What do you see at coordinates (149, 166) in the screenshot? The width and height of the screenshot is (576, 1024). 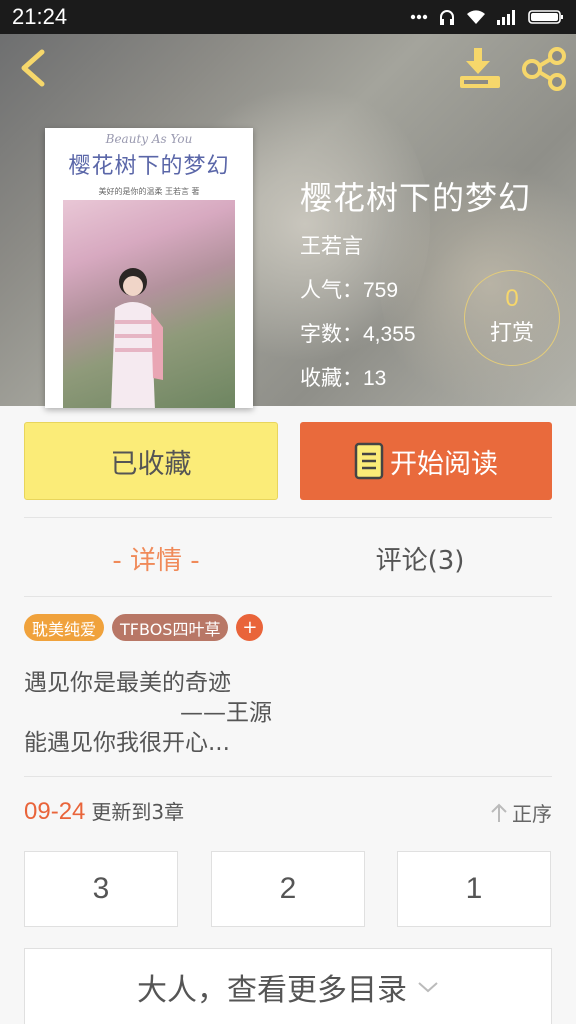 I see `cover-title: 樱花树下的梦幻` at bounding box center [149, 166].